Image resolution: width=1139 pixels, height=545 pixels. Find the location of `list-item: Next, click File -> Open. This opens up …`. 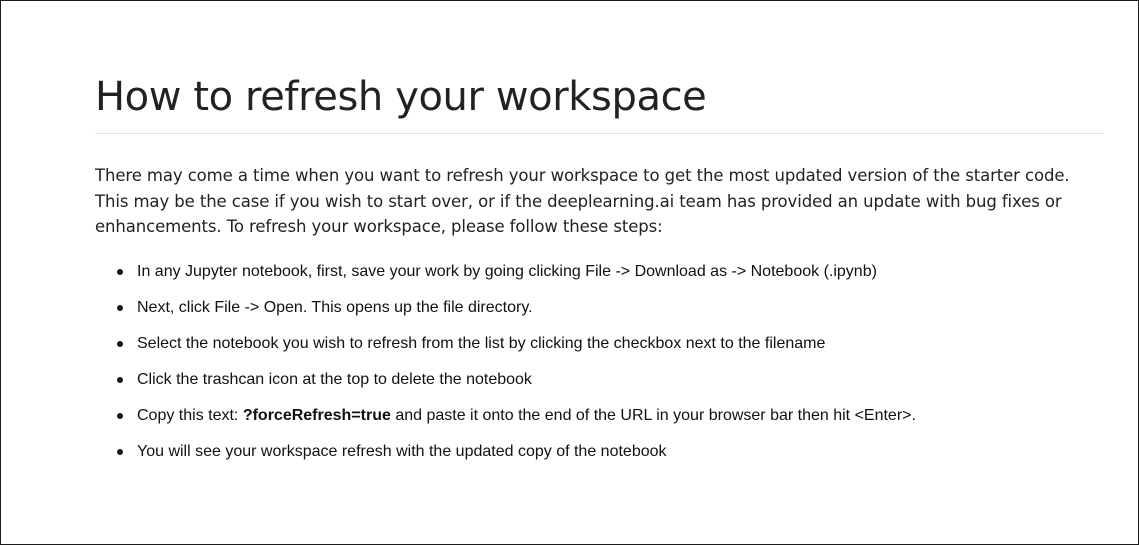

list-item: Next, click File -> Open. This opens up … is located at coordinates (599, 308).